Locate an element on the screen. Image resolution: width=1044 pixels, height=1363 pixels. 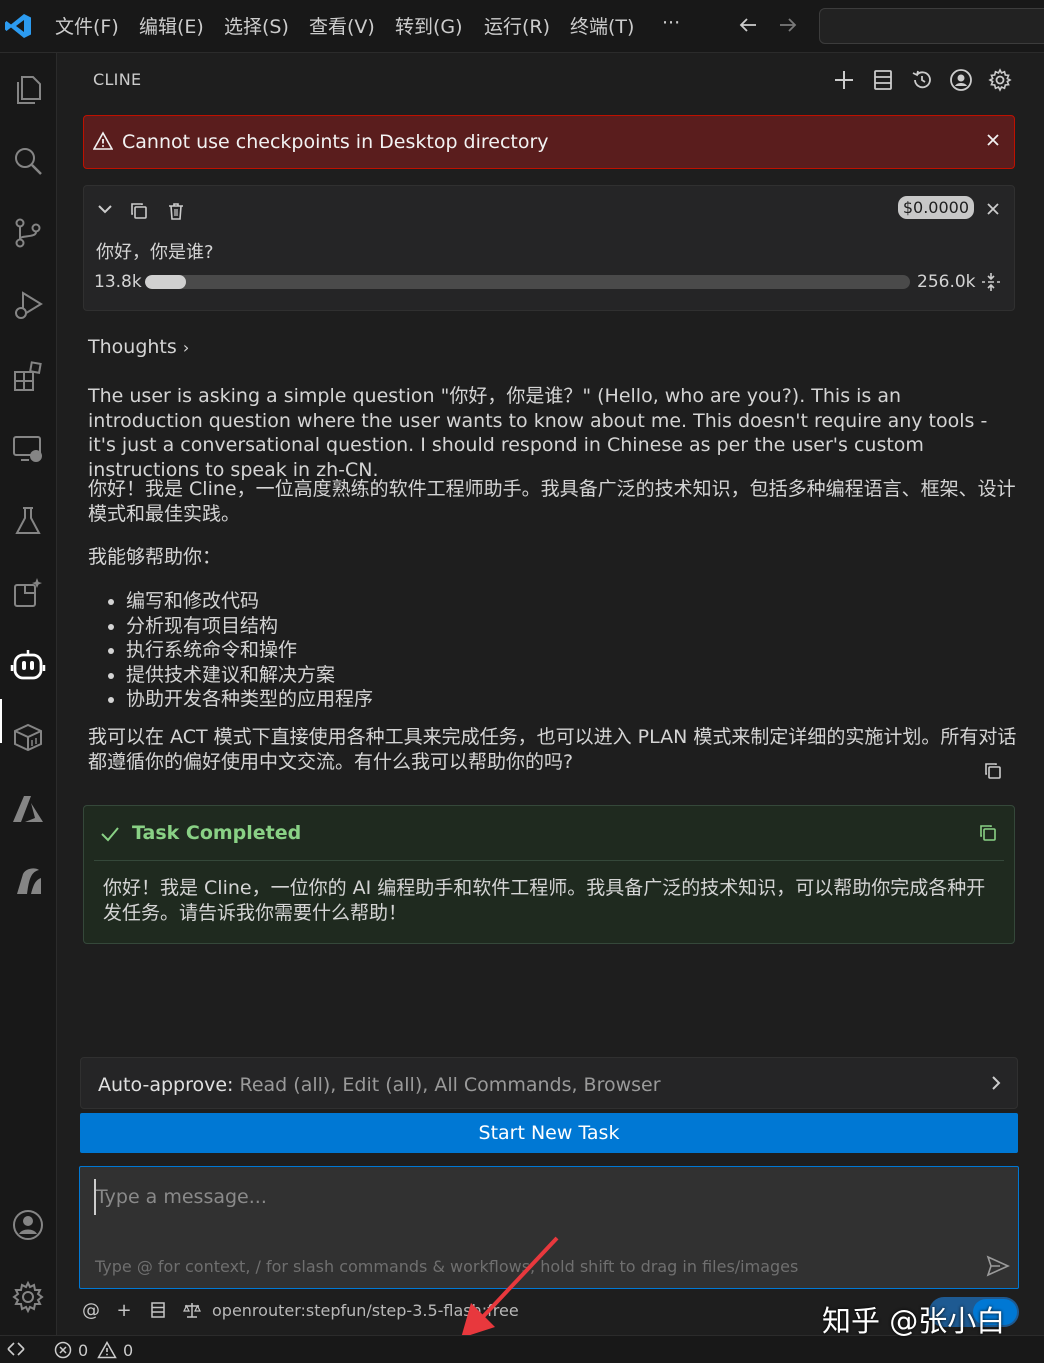
context-window-bar is located at coordinates (527, 282).